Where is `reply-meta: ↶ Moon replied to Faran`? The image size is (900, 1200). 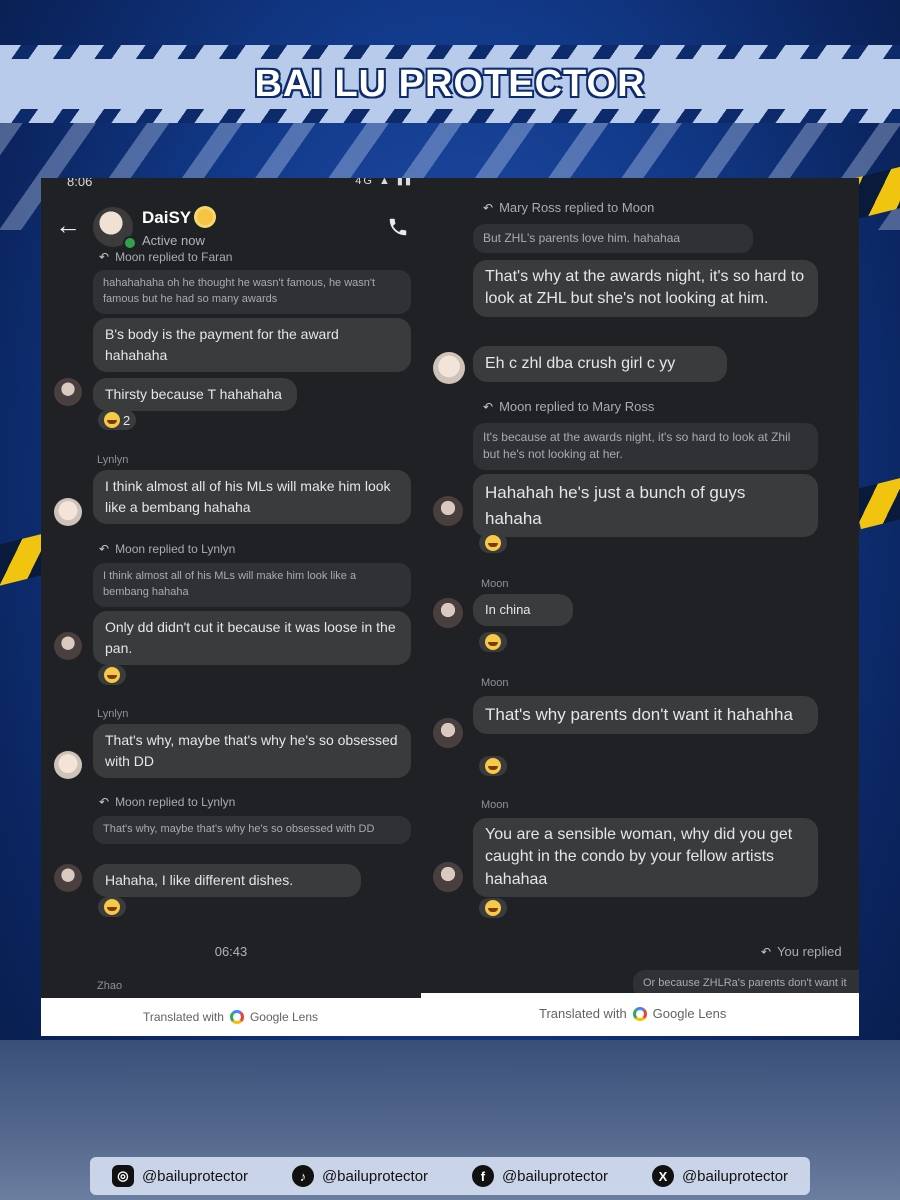
reply-meta: ↶ Moon replied to Faran is located at coordinates (165, 257).